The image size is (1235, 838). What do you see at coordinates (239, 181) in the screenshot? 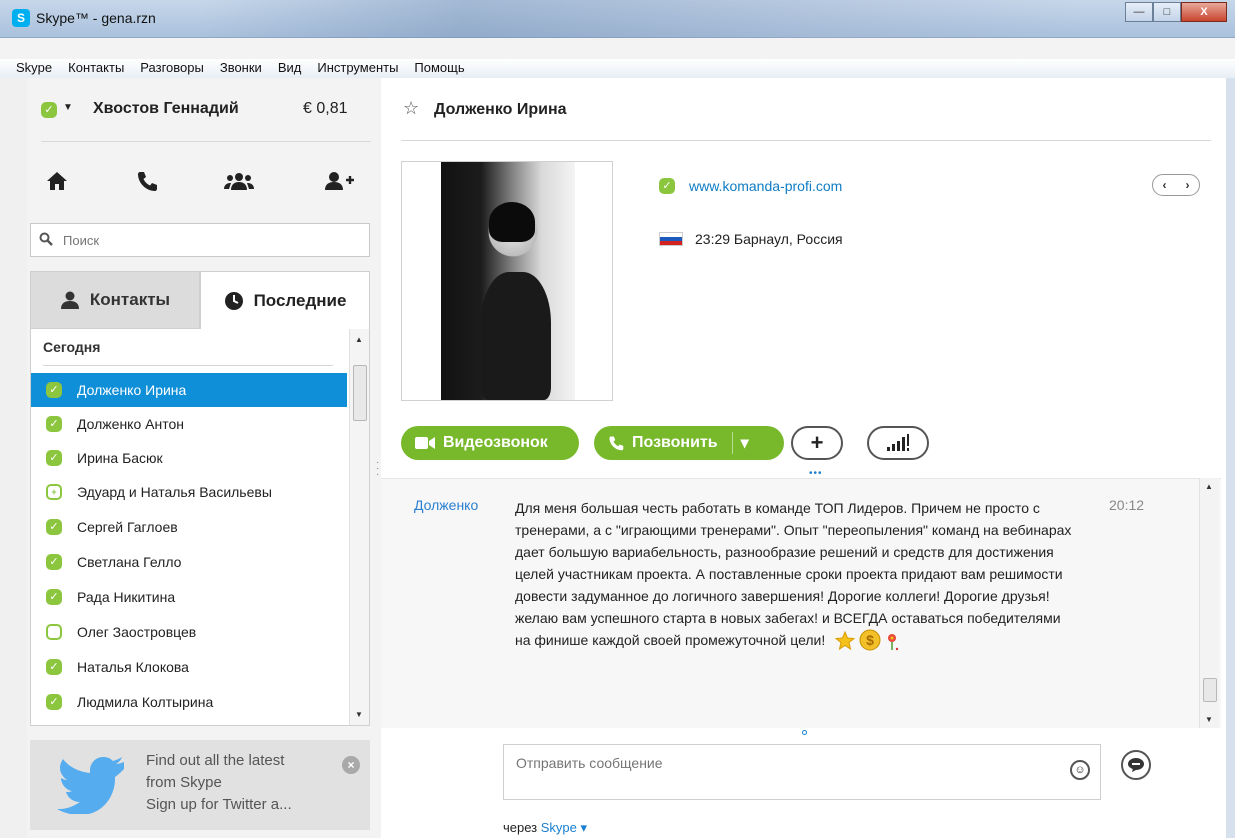
I see `group-icon` at bounding box center [239, 181].